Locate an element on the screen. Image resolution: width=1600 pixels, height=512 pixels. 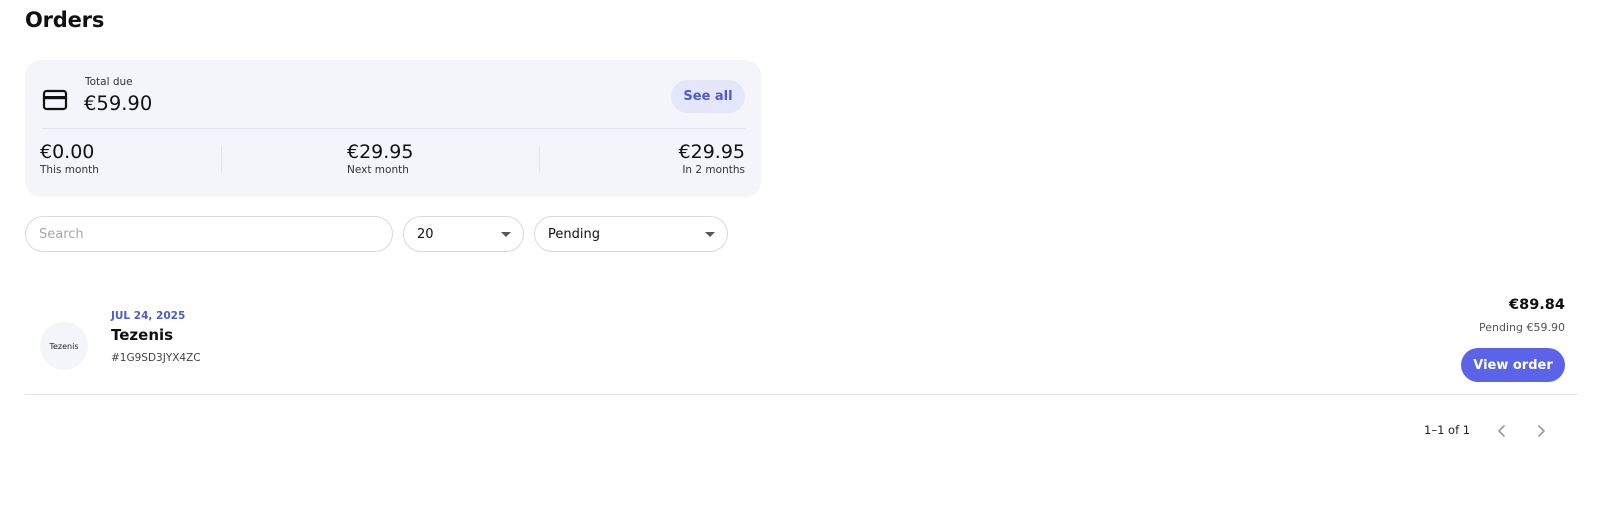
stat-next-month: €29.95 Next month is located at coordinates (380, 158).